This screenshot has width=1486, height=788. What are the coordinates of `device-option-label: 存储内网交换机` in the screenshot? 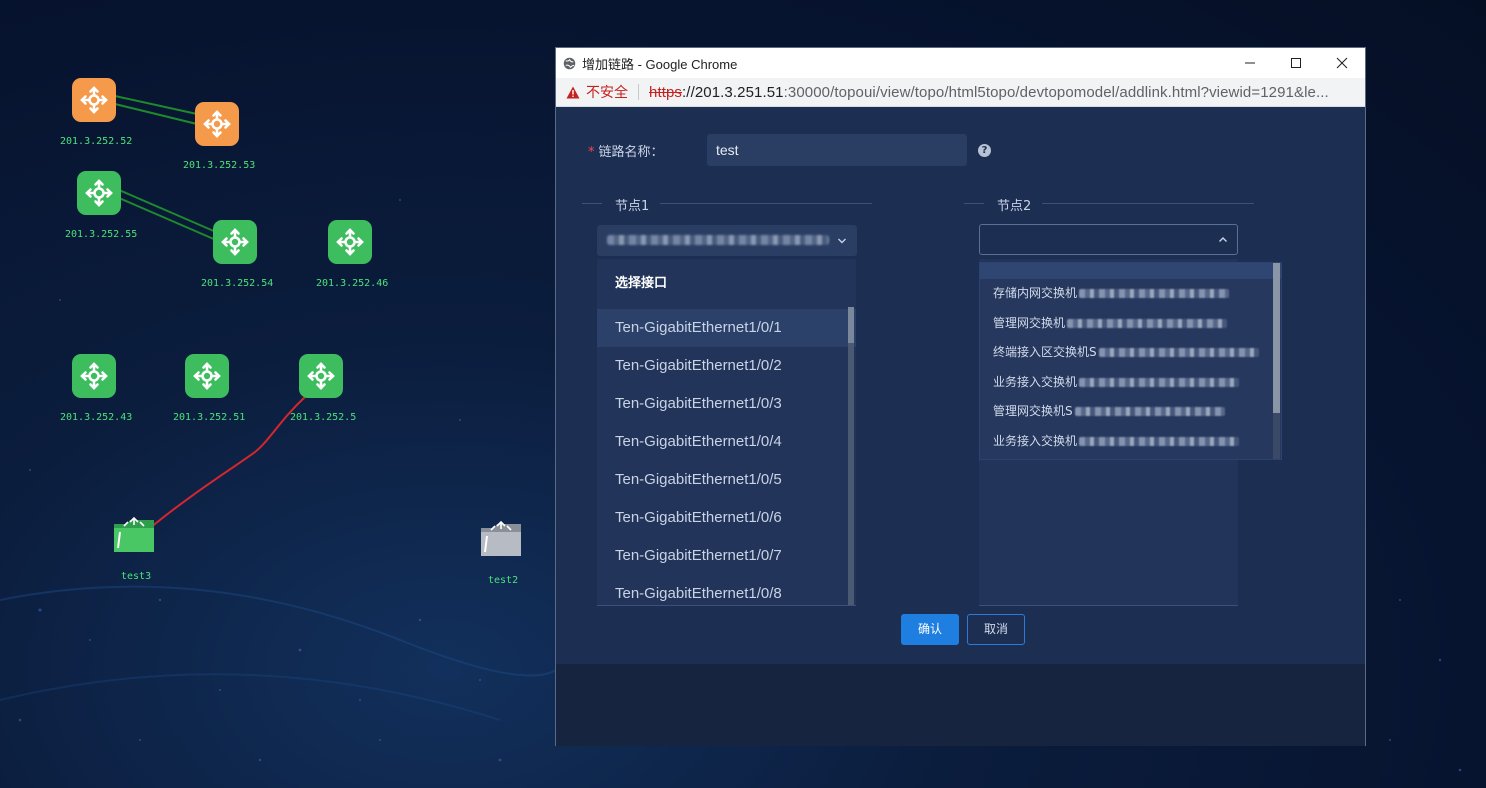 It's located at (1035, 293).